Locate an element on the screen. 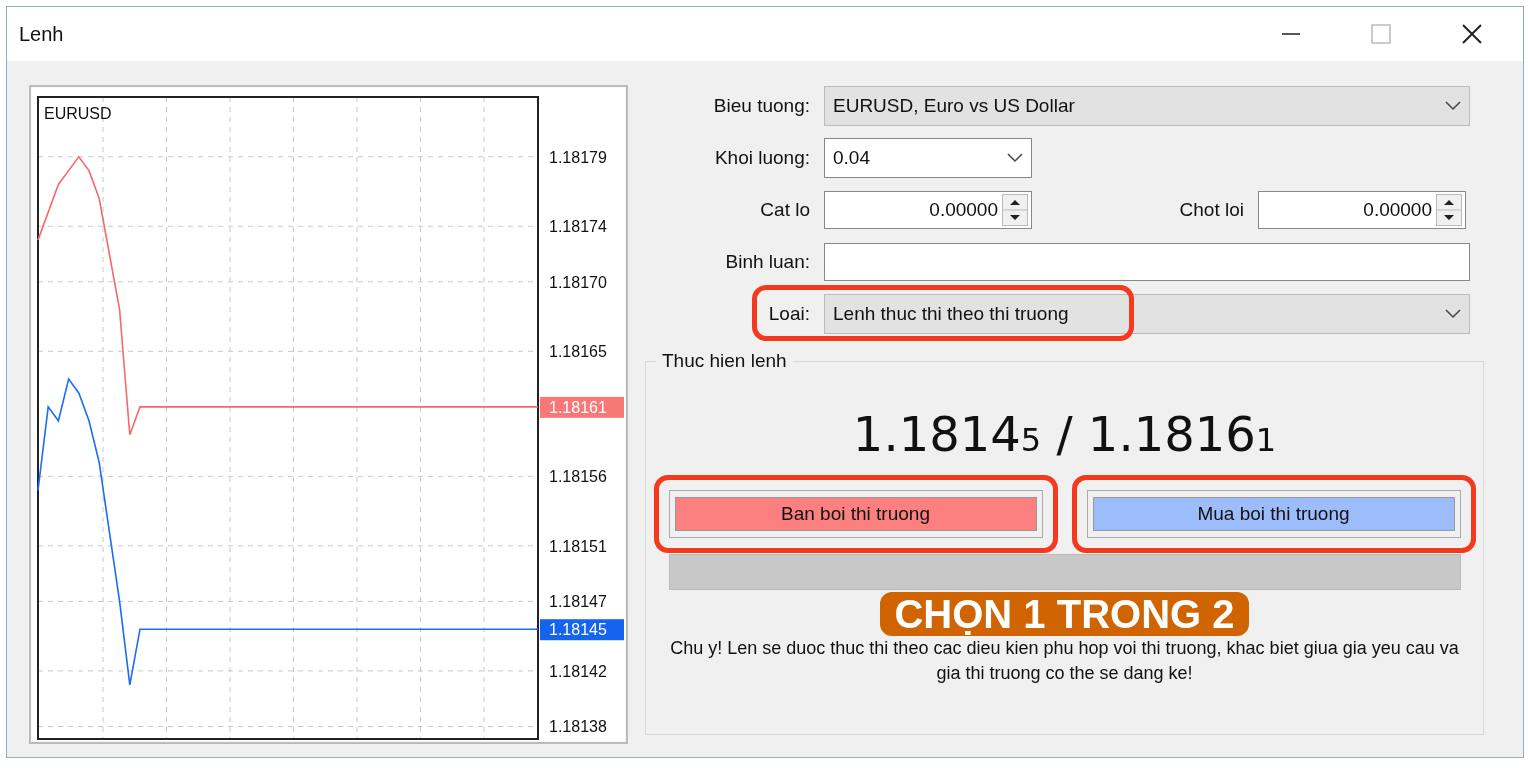  field-label: Binh luan: is located at coordinates (767, 262).